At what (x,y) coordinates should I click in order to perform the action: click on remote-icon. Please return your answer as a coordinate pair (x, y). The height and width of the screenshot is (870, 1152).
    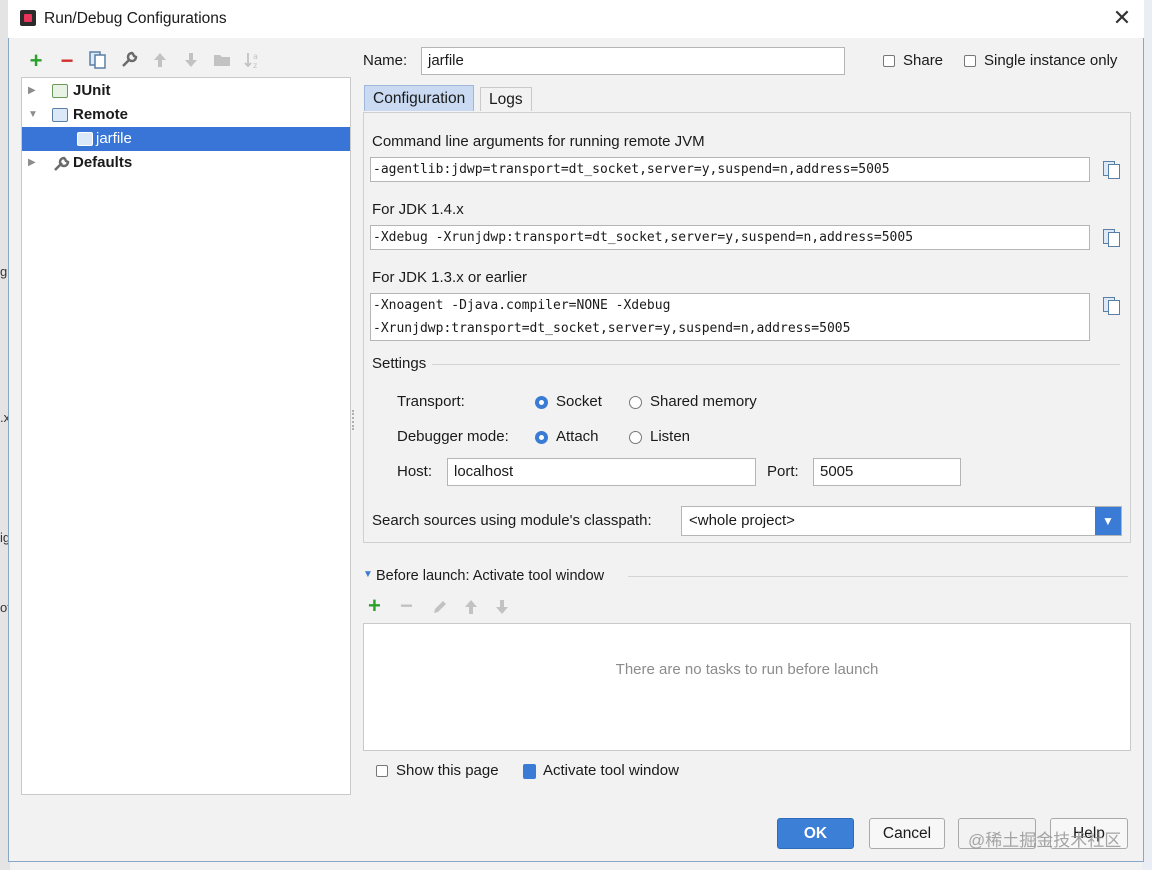
    Looking at the image, I should click on (60, 115).